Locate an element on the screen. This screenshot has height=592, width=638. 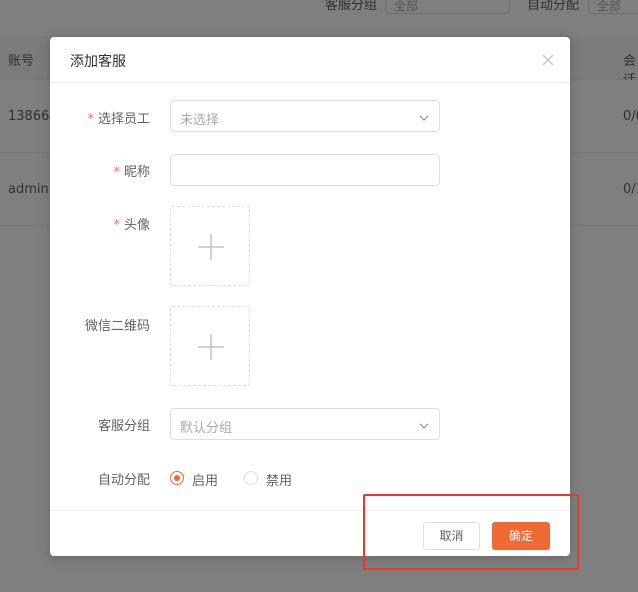
dialog-title: 添加客服 is located at coordinates (98, 62).